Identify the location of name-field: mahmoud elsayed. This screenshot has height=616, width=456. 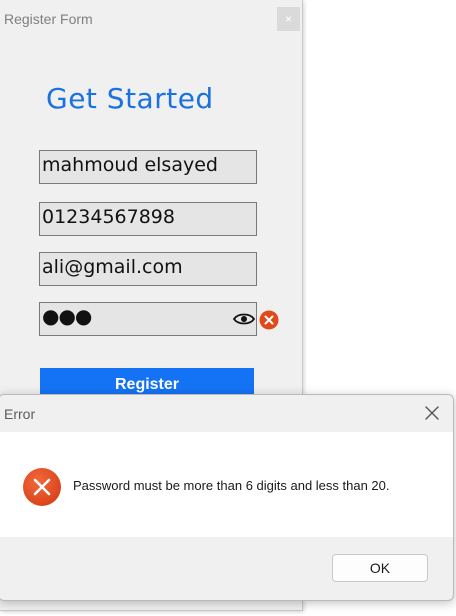
(148, 167).